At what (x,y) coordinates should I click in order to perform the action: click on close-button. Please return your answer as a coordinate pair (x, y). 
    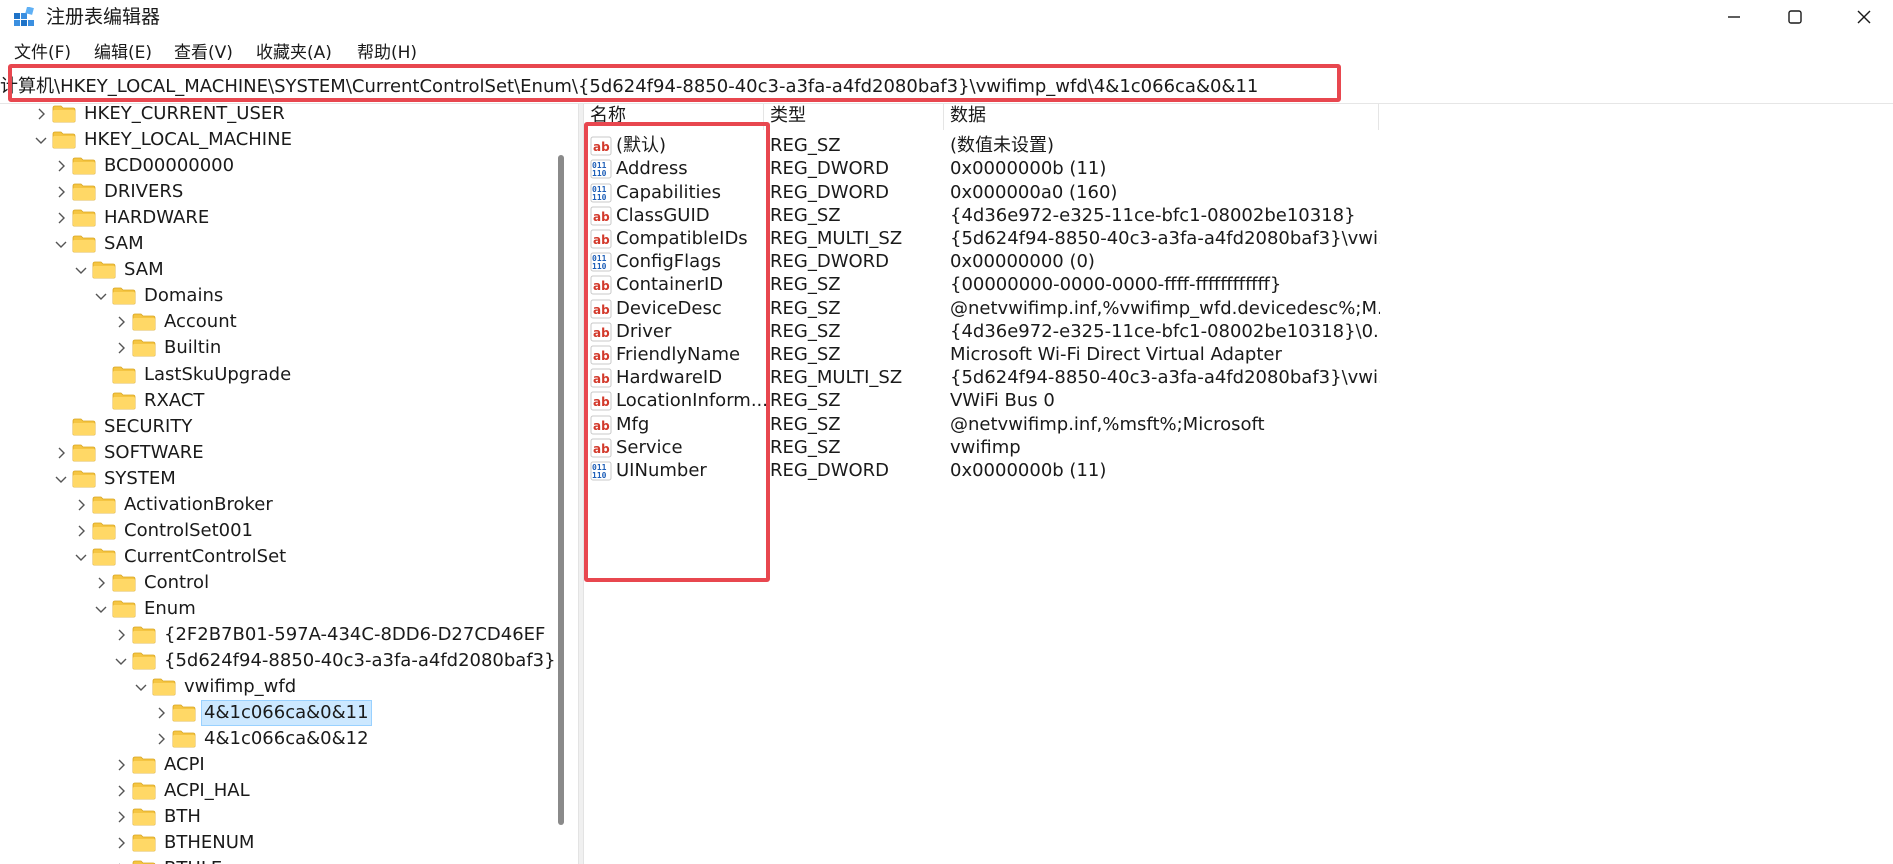
    Looking at the image, I should click on (1864, 17).